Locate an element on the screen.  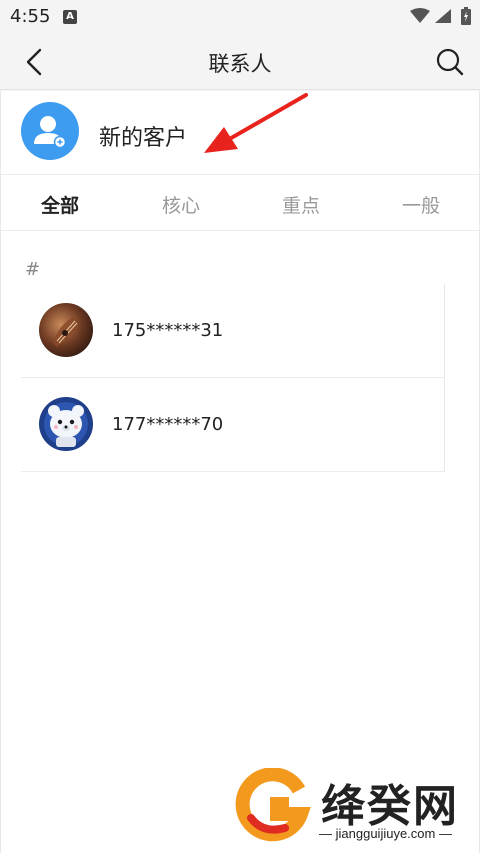
contact-list-item: 177******70 is located at coordinates (233, 425).